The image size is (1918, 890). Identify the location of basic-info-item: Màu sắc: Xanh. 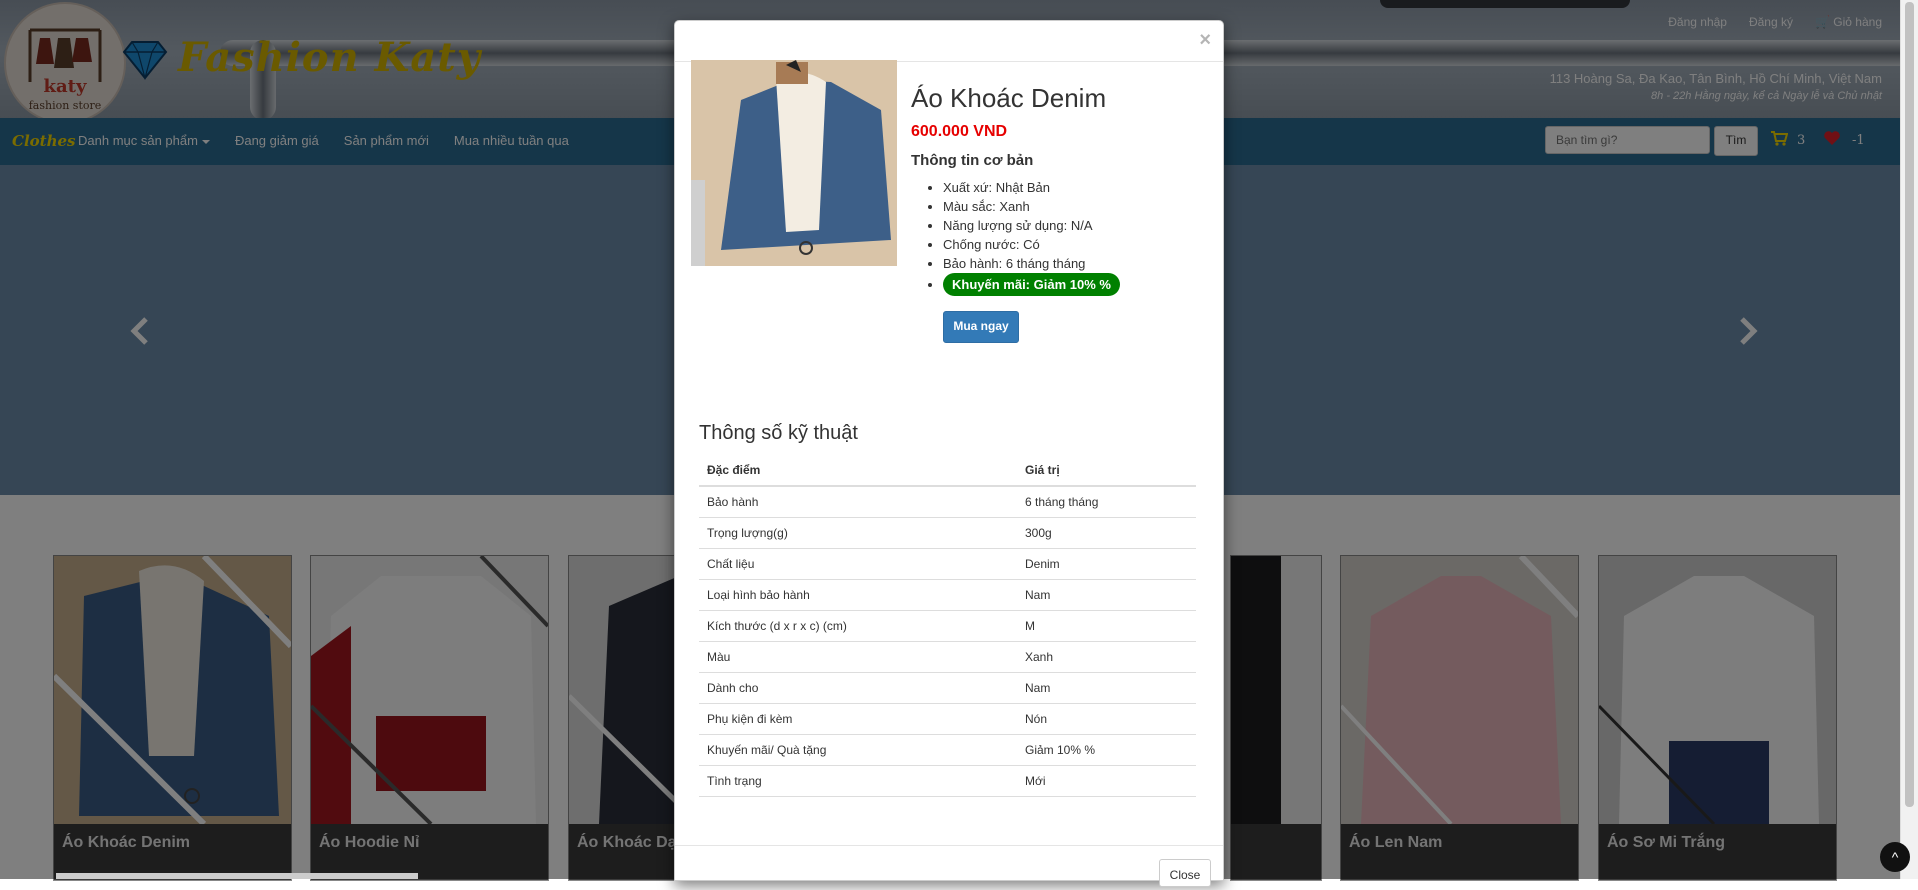
(1031, 206).